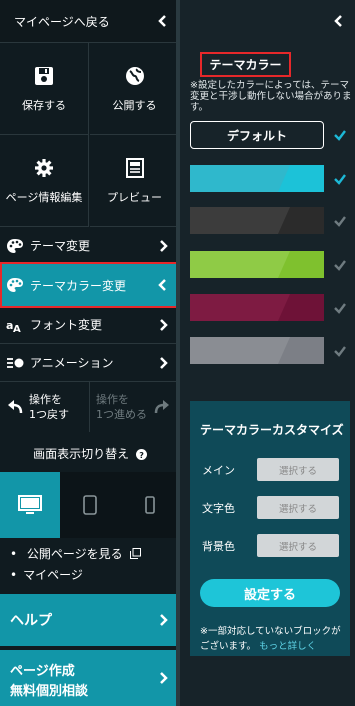 Image resolution: width=355 pixels, height=706 pixels. I want to click on mobile-view-button, so click(150, 505).